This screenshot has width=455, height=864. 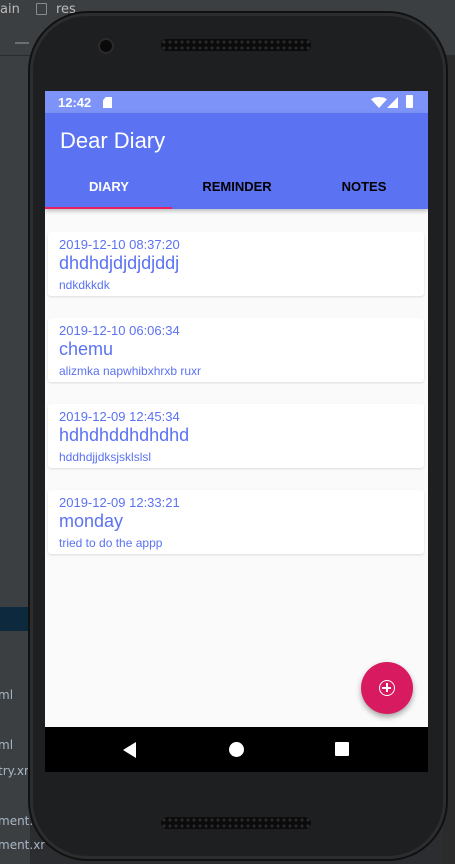 What do you see at coordinates (22, 43) in the screenshot?
I see `collapse-icon` at bounding box center [22, 43].